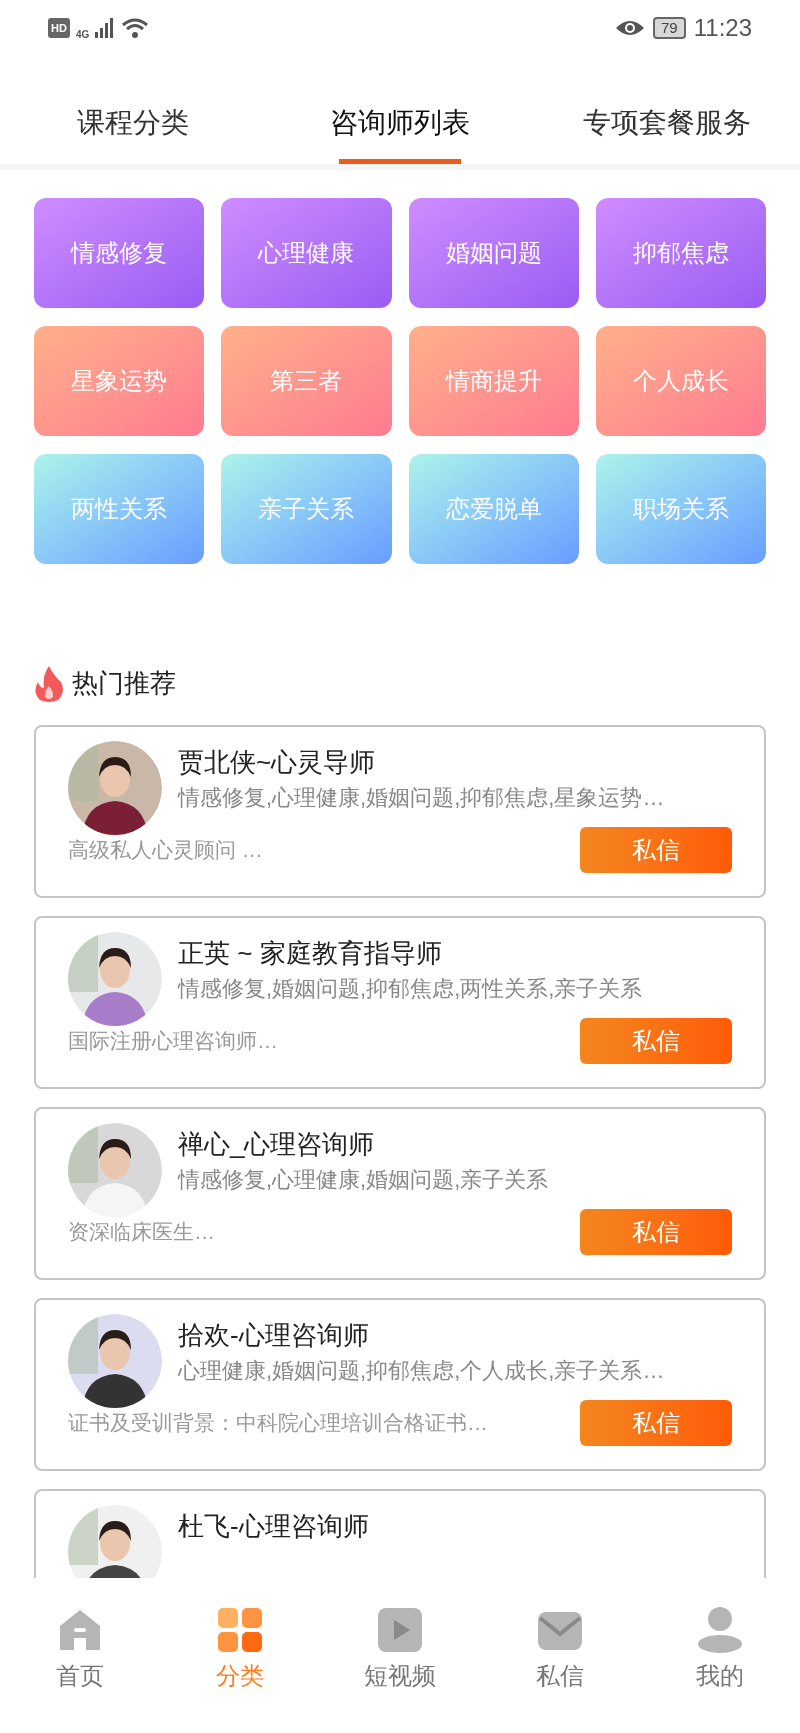 This screenshot has width=800, height=1733. What do you see at coordinates (49, 683) in the screenshot?
I see `flame-icon` at bounding box center [49, 683].